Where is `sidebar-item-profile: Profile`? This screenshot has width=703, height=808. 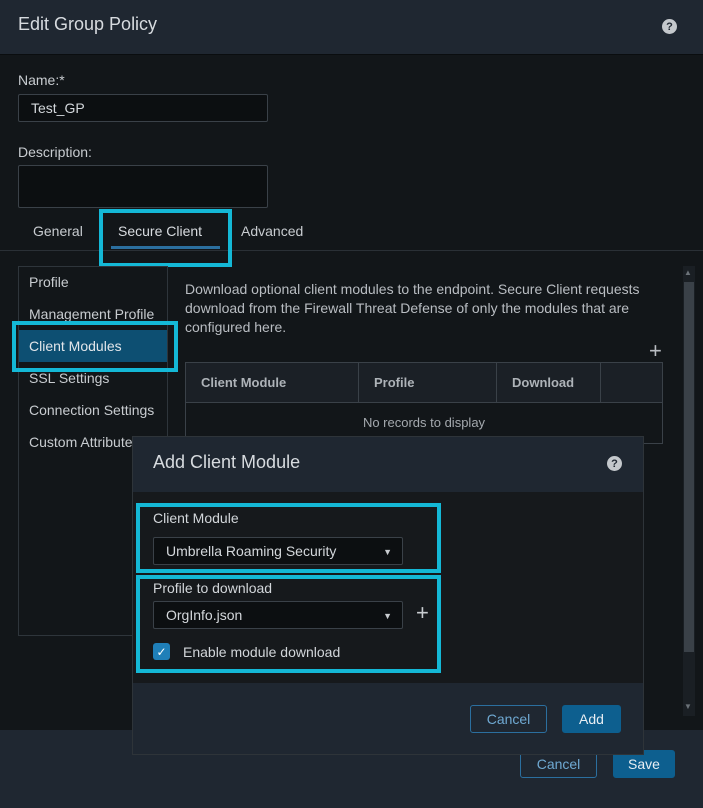
sidebar-item-profile: Profile is located at coordinates (49, 282).